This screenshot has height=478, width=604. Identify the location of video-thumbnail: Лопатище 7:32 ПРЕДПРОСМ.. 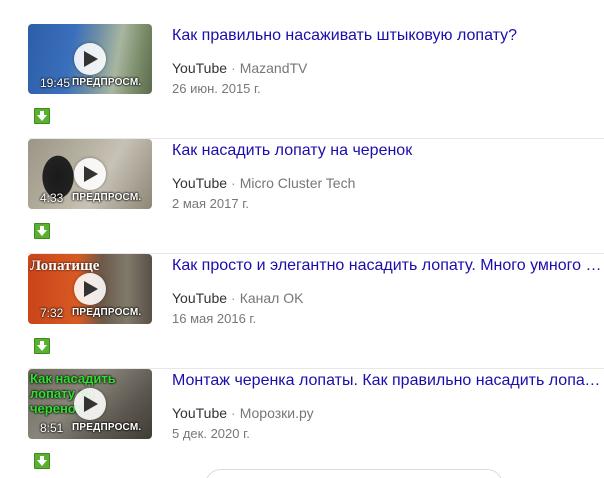
(90, 289).